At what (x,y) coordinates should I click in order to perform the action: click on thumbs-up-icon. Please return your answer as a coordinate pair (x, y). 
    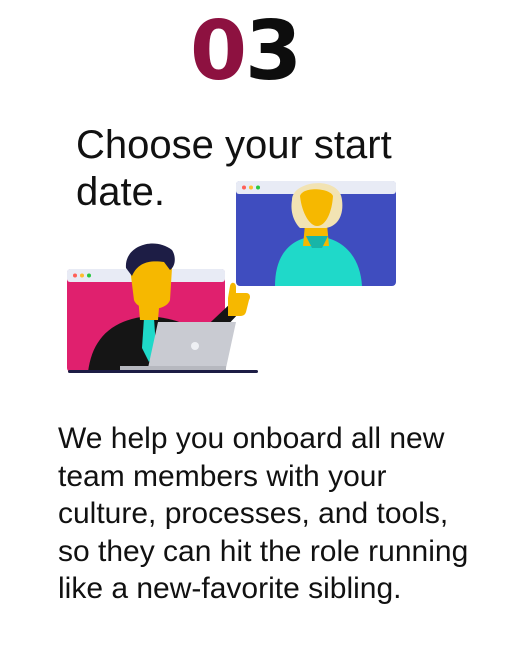
    Looking at the image, I should click on (239, 299).